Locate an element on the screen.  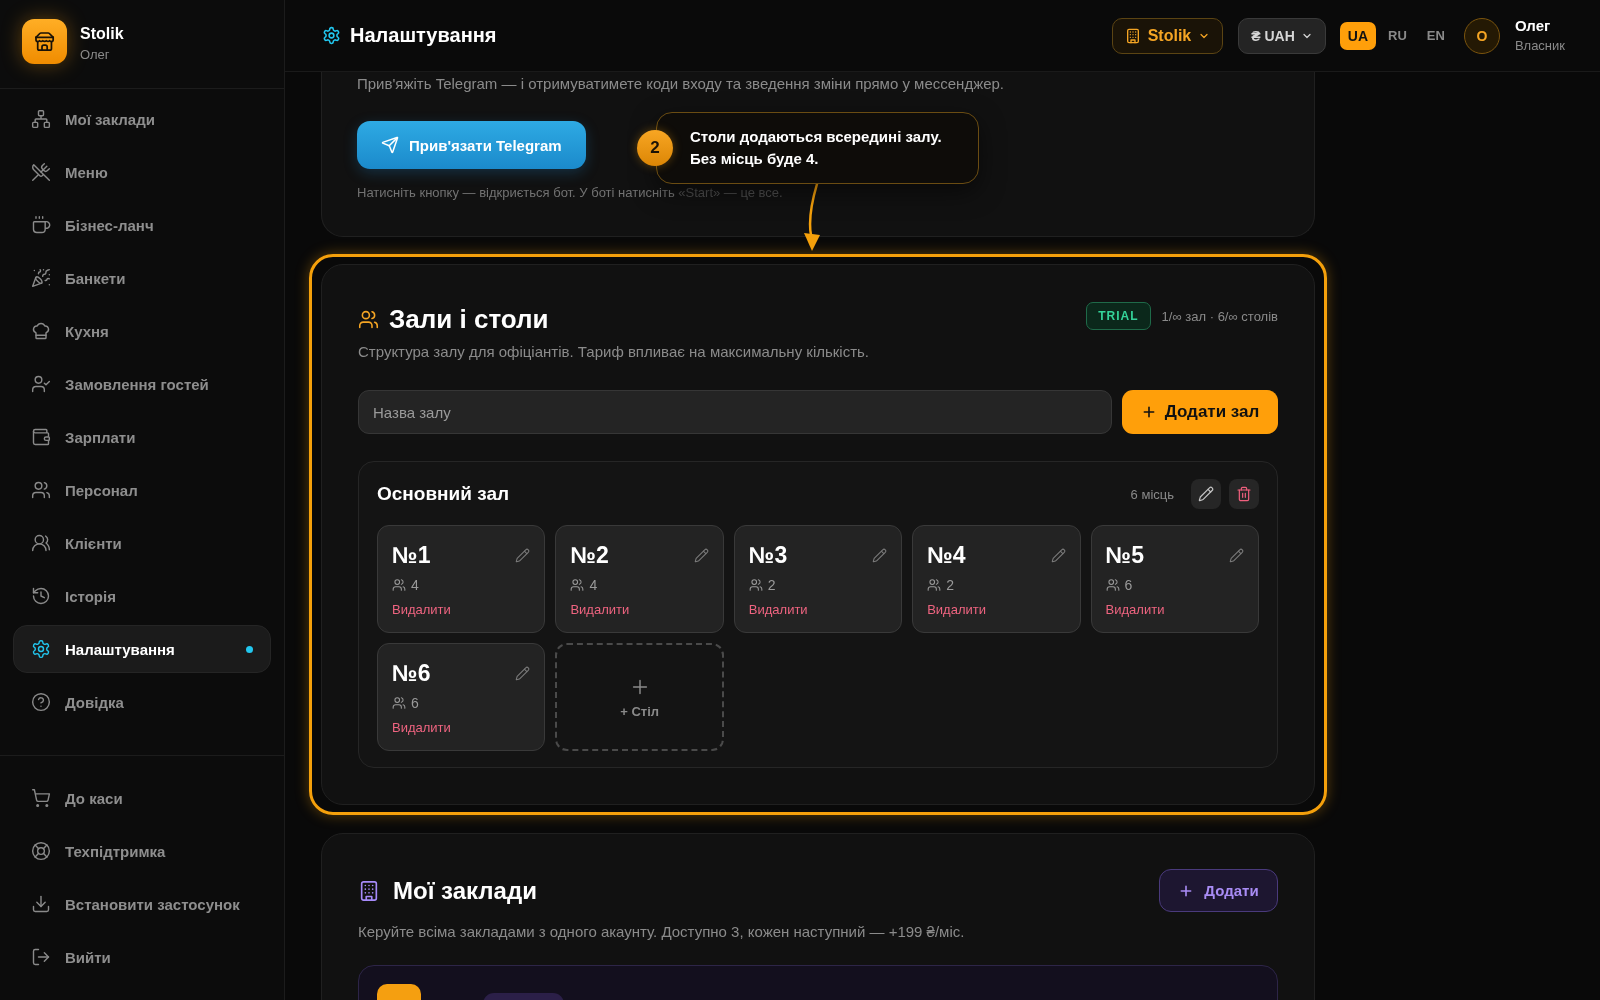
party-popper-icon is located at coordinates (41, 278).